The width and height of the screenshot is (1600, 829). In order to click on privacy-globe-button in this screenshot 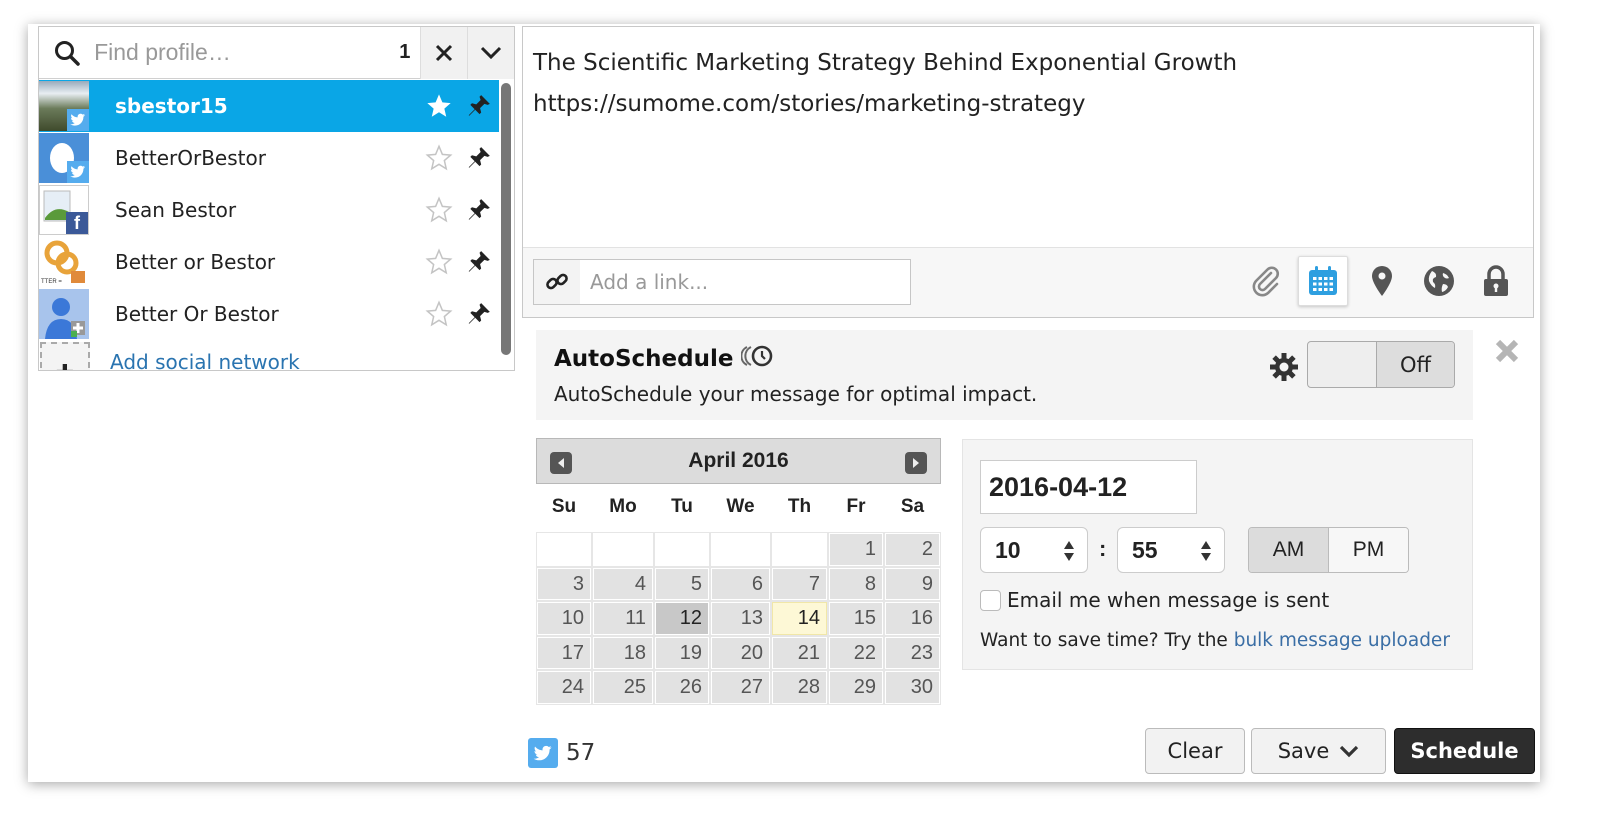, I will do `click(1439, 281)`.